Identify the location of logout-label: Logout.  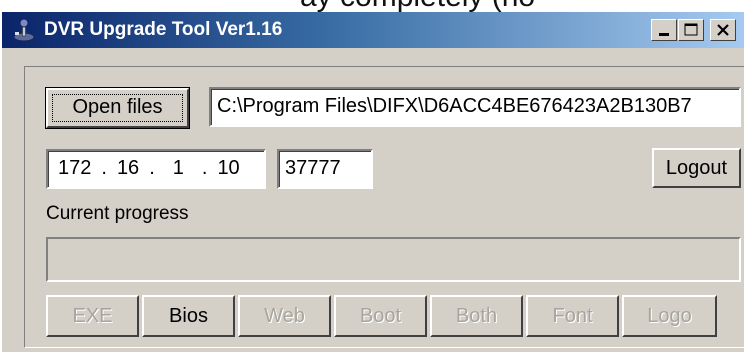
(696, 168).